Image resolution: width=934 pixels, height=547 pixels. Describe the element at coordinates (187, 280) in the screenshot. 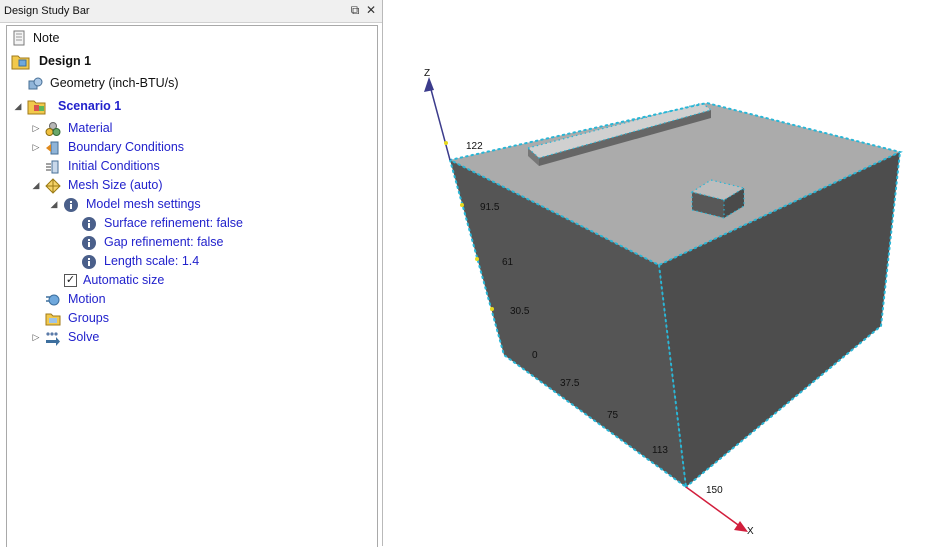

I see `tree-item-automatic-size: ✓ Automatic size` at that location.